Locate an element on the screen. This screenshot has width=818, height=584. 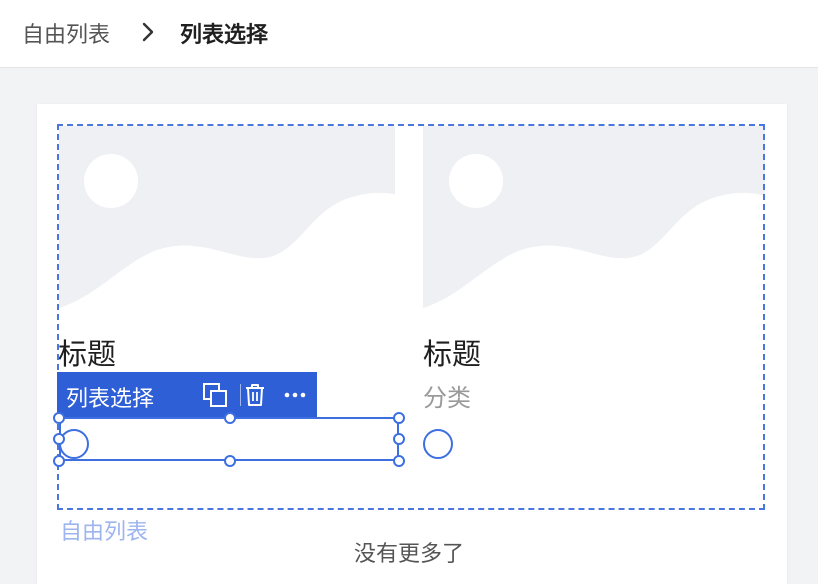
breadcrumb-current: 列表选择 is located at coordinates (224, 35).